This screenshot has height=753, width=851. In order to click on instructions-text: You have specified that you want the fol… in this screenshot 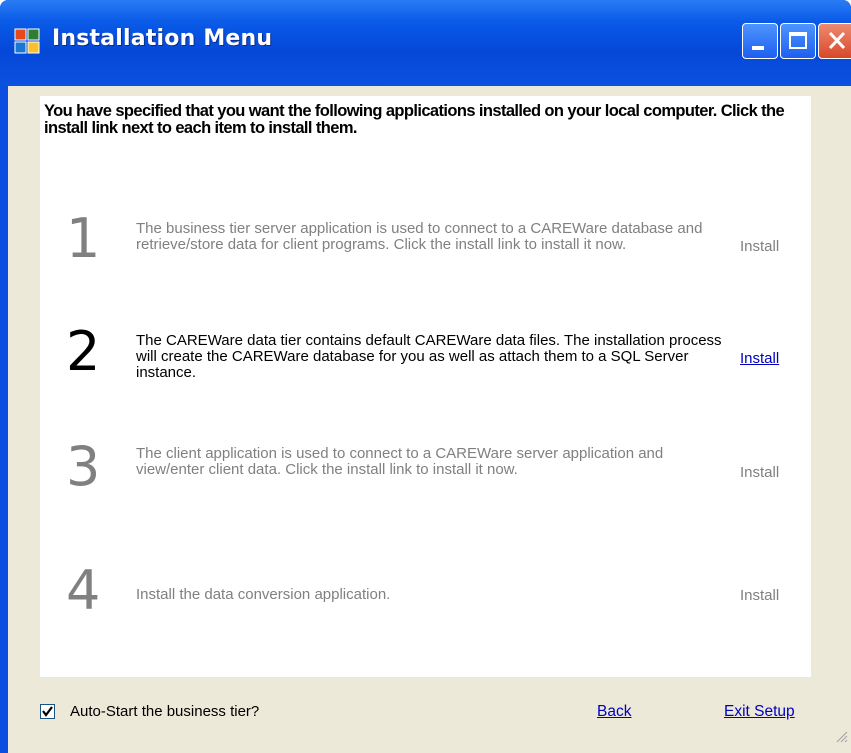, I will do `click(414, 119)`.